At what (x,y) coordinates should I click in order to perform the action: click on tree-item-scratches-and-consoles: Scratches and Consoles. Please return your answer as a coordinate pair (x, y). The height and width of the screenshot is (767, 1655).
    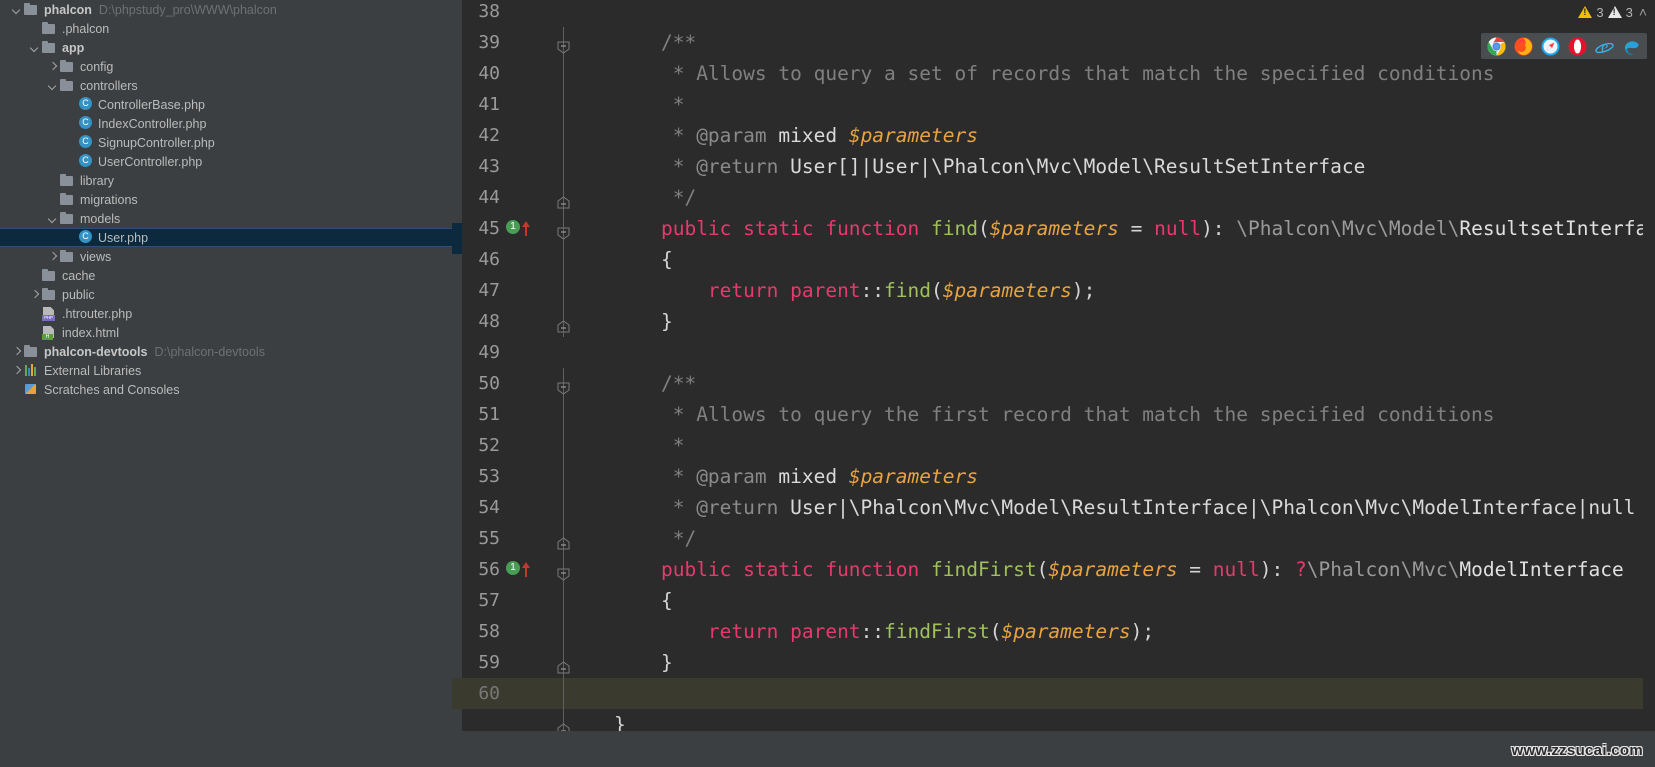
    Looking at the image, I should click on (226, 389).